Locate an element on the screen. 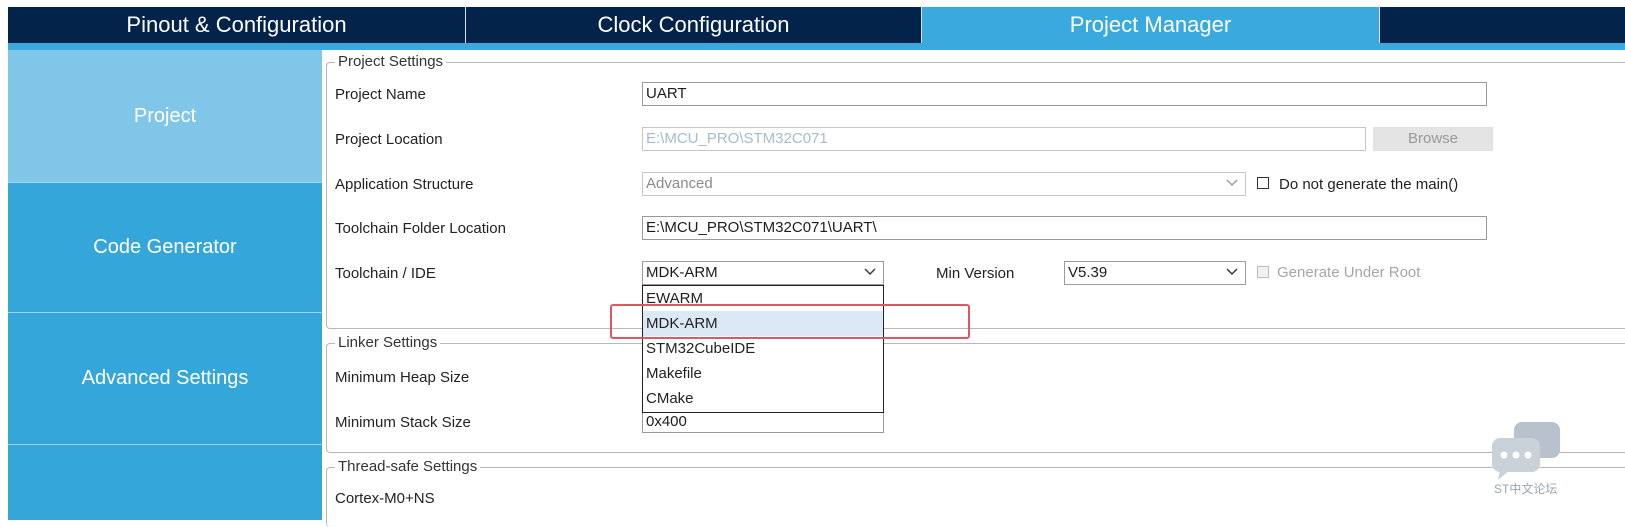 This screenshot has height=527, width=1625. thread-safe-settings-legend: Thread-safe Settings is located at coordinates (408, 466).